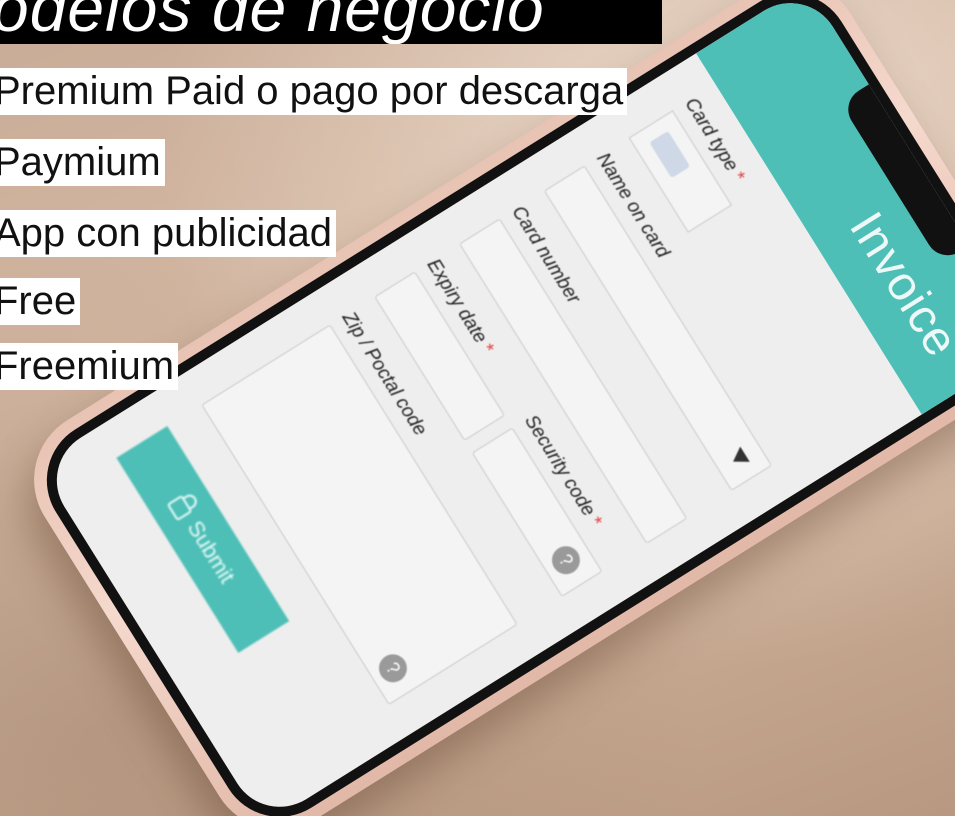  I want to click on slide-title: odelos de negocio, so click(272, 22).